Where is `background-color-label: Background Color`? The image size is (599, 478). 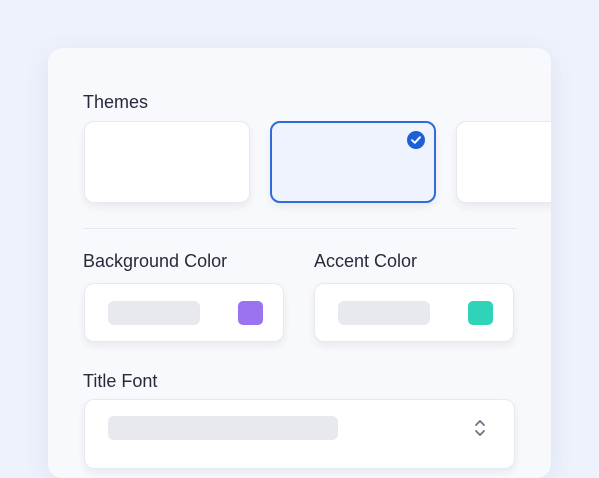 background-color-label: Background Color is located at coordinates (155, 261).